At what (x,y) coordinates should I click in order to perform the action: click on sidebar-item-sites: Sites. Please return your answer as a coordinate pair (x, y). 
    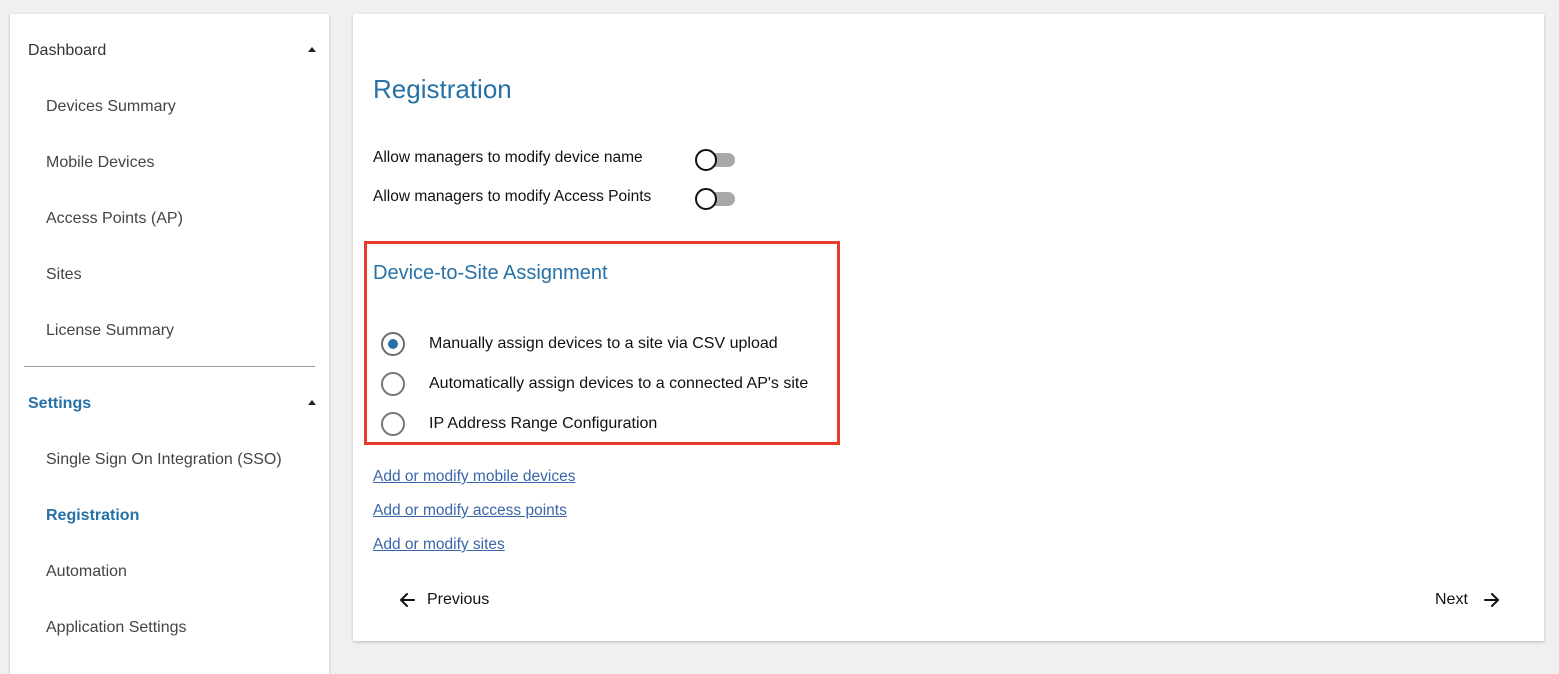
    Looking at the image, I should click on (64, 275).